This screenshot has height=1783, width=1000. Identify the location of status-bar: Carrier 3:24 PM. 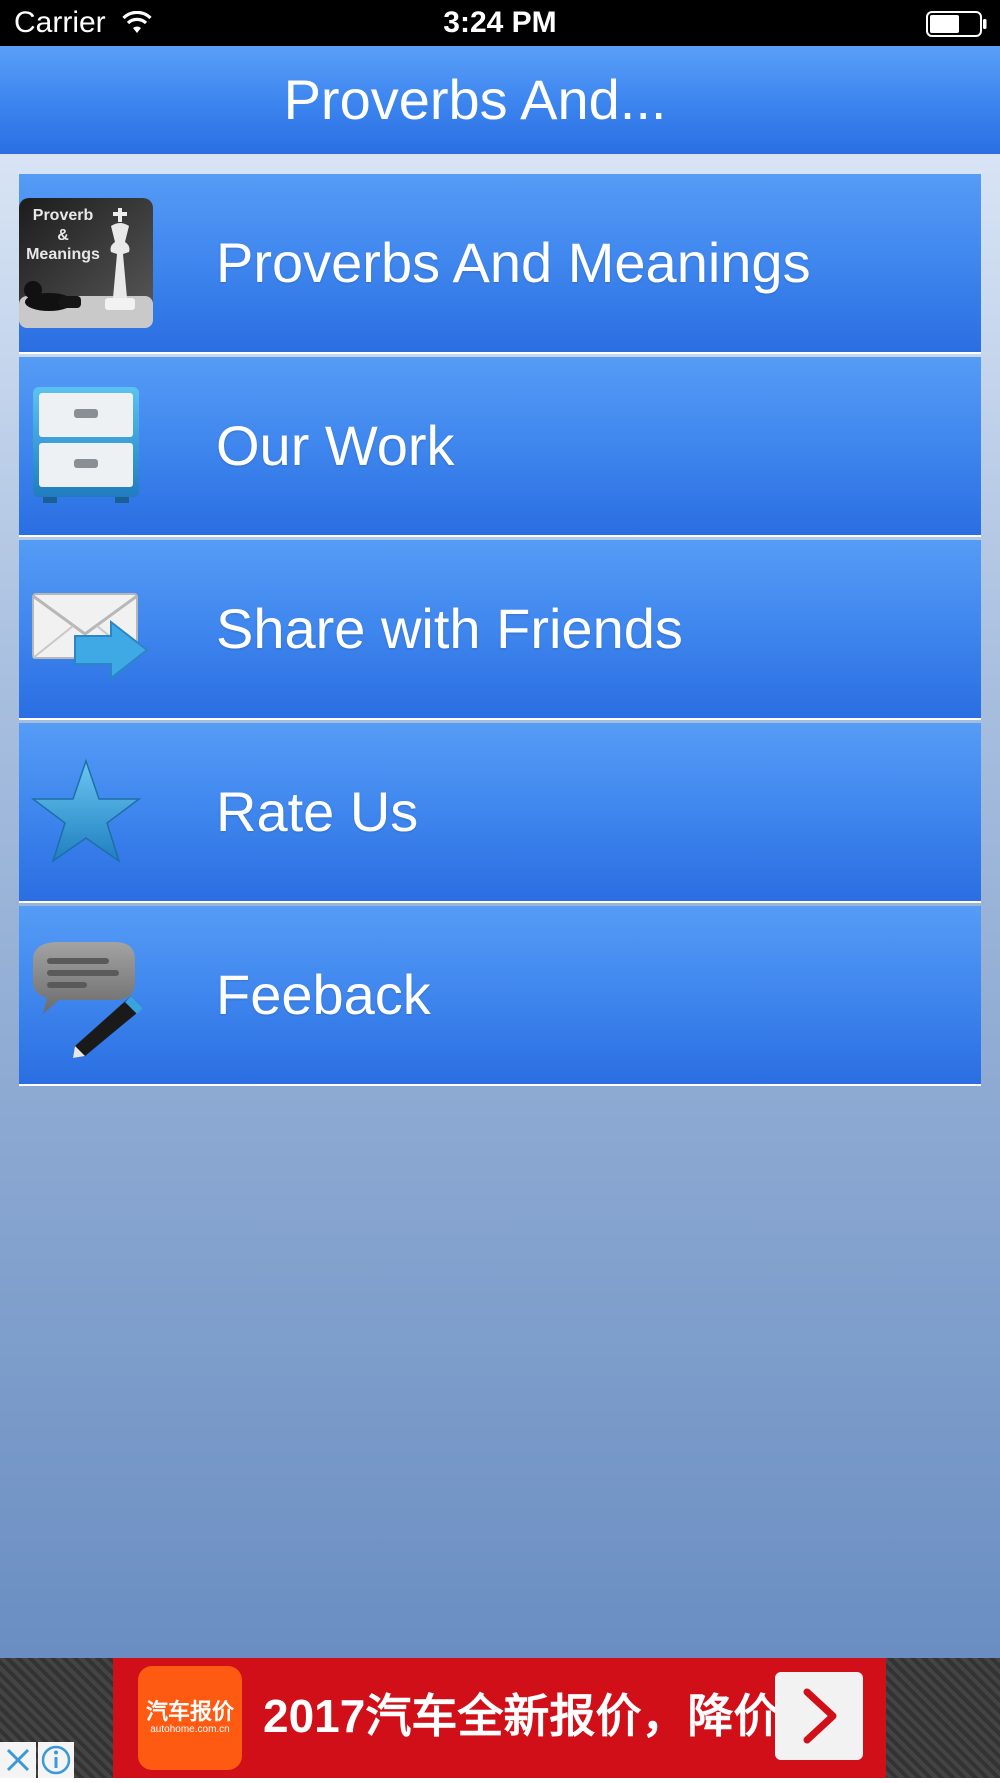
(500, 23).